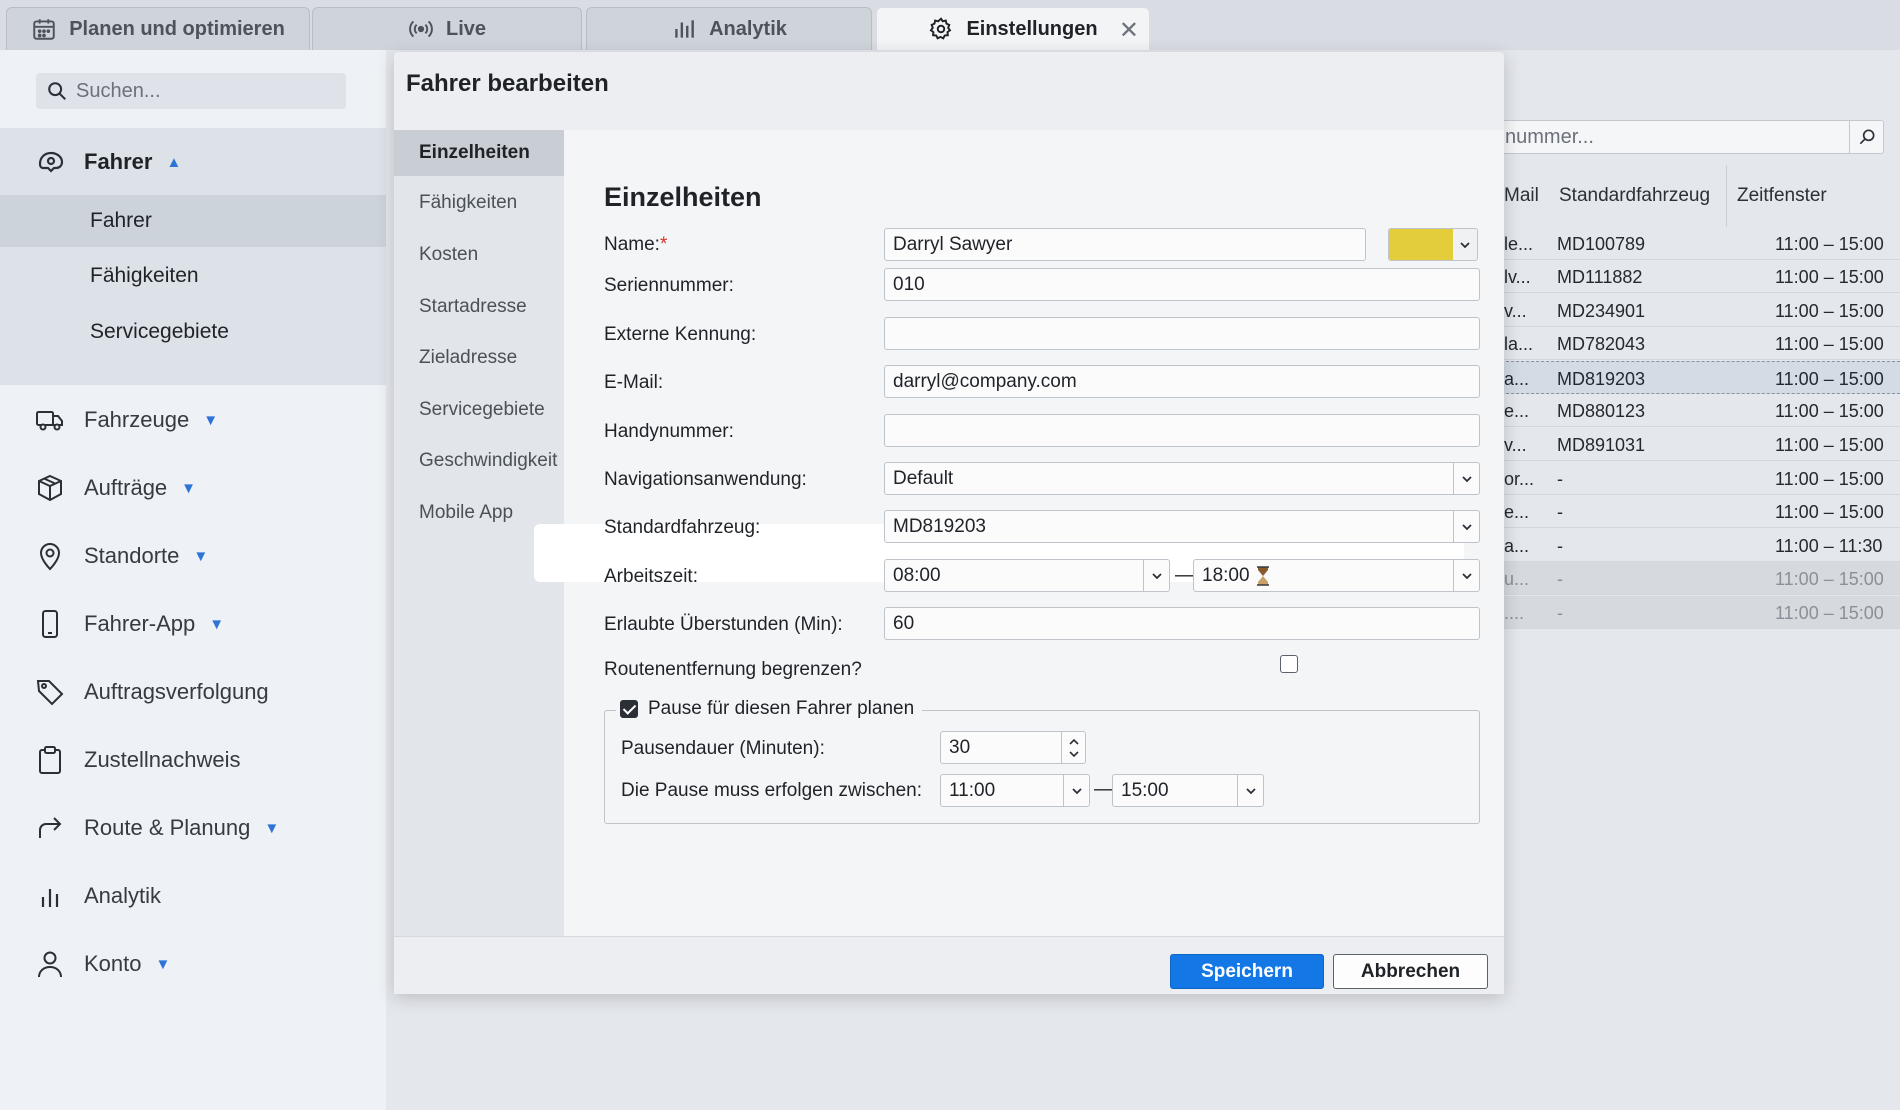  What do you see at coordinates (1182, 430) in the screenshot?
I see `mobile-number-field` at bounding box center [1182, 430].